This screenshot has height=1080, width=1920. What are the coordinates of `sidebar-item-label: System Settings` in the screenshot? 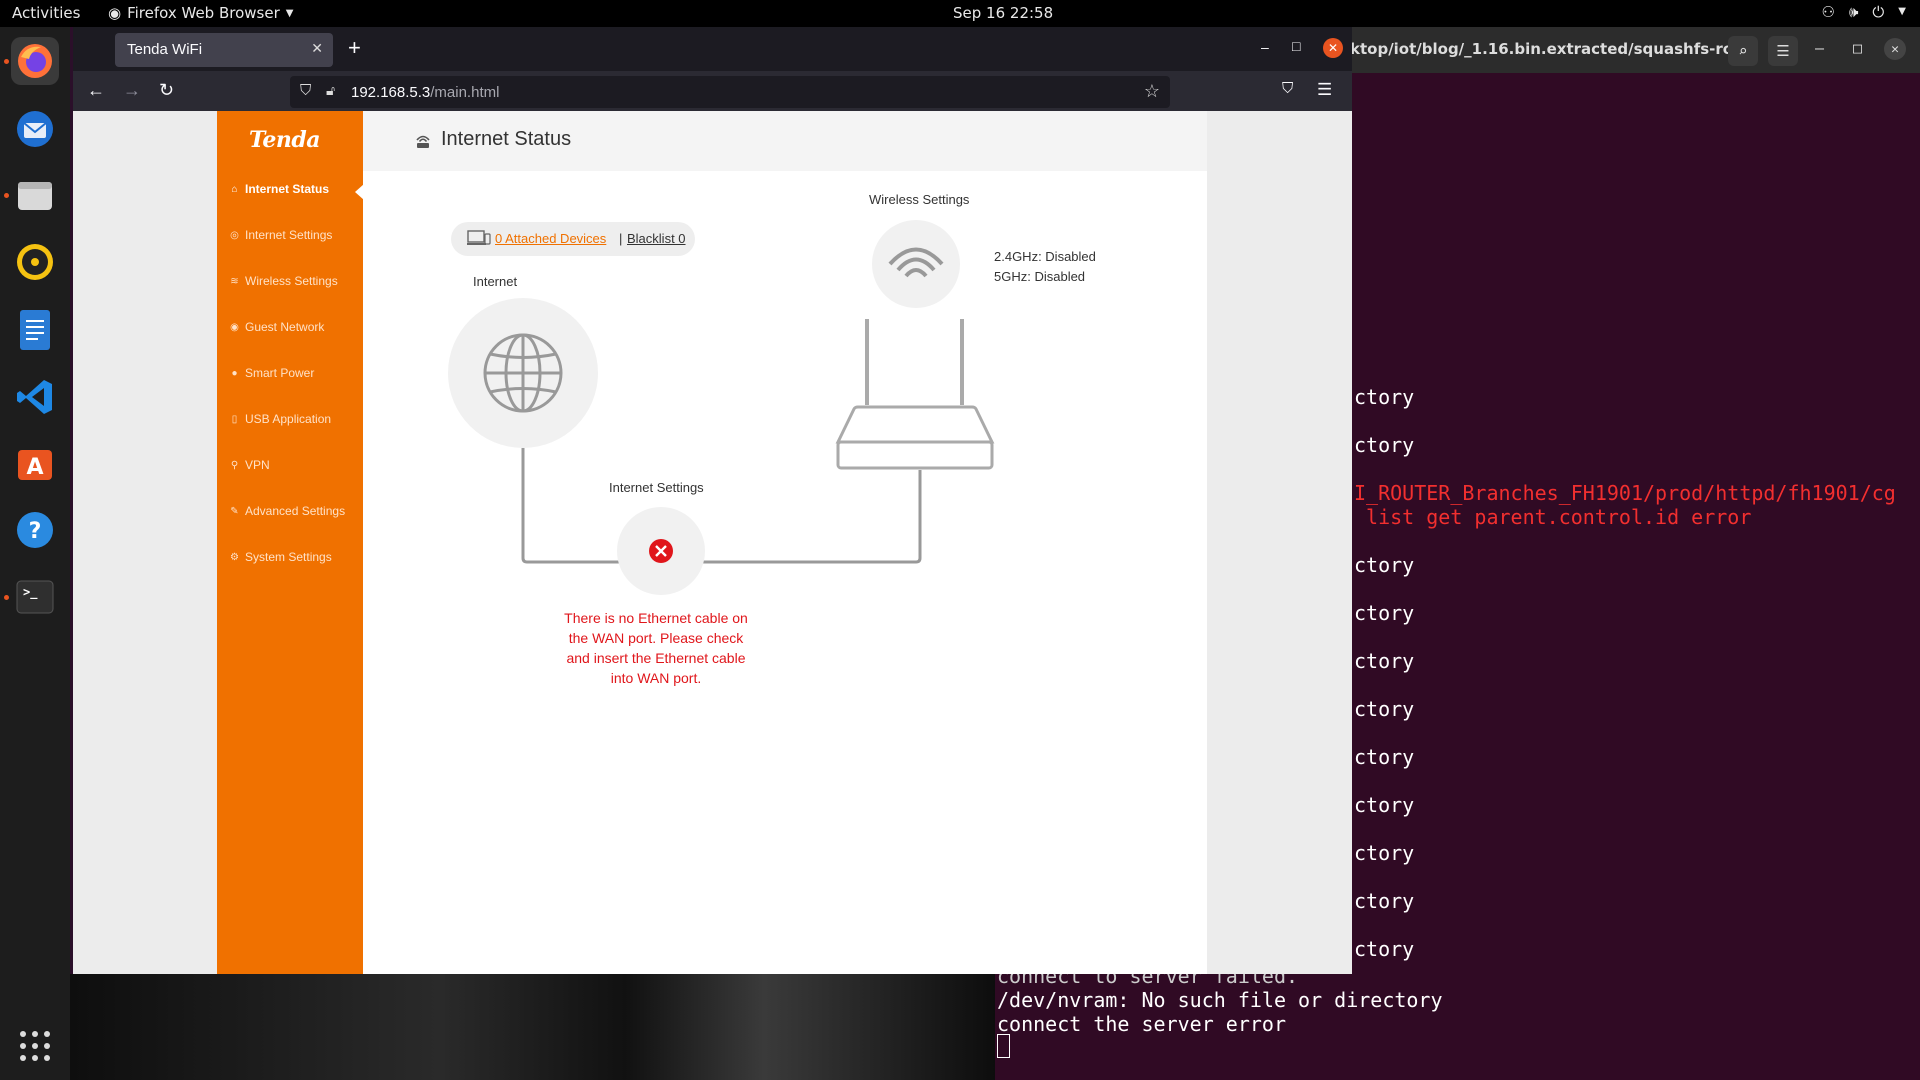 It's located at (288, 557).